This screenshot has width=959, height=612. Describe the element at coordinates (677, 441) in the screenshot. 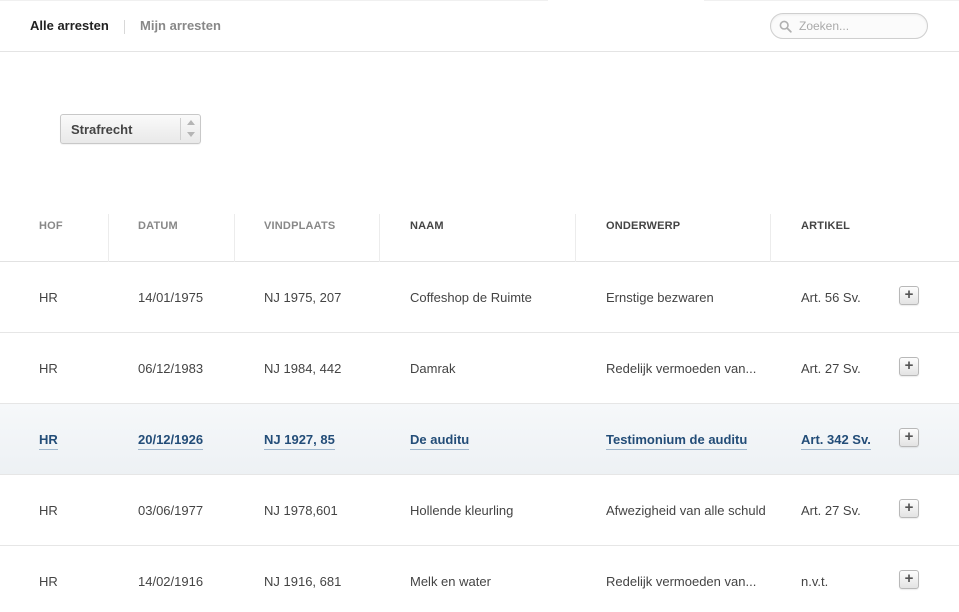

I see `cell-onderwerp: Testimonium de auditu` at that location.